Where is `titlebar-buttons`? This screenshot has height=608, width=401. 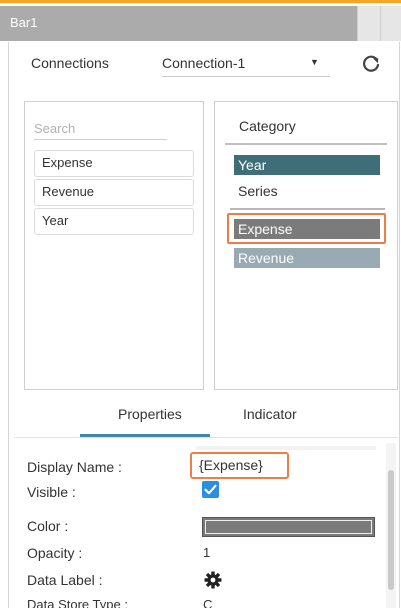
titlebar-buttons is located at coordinates (379, 23).